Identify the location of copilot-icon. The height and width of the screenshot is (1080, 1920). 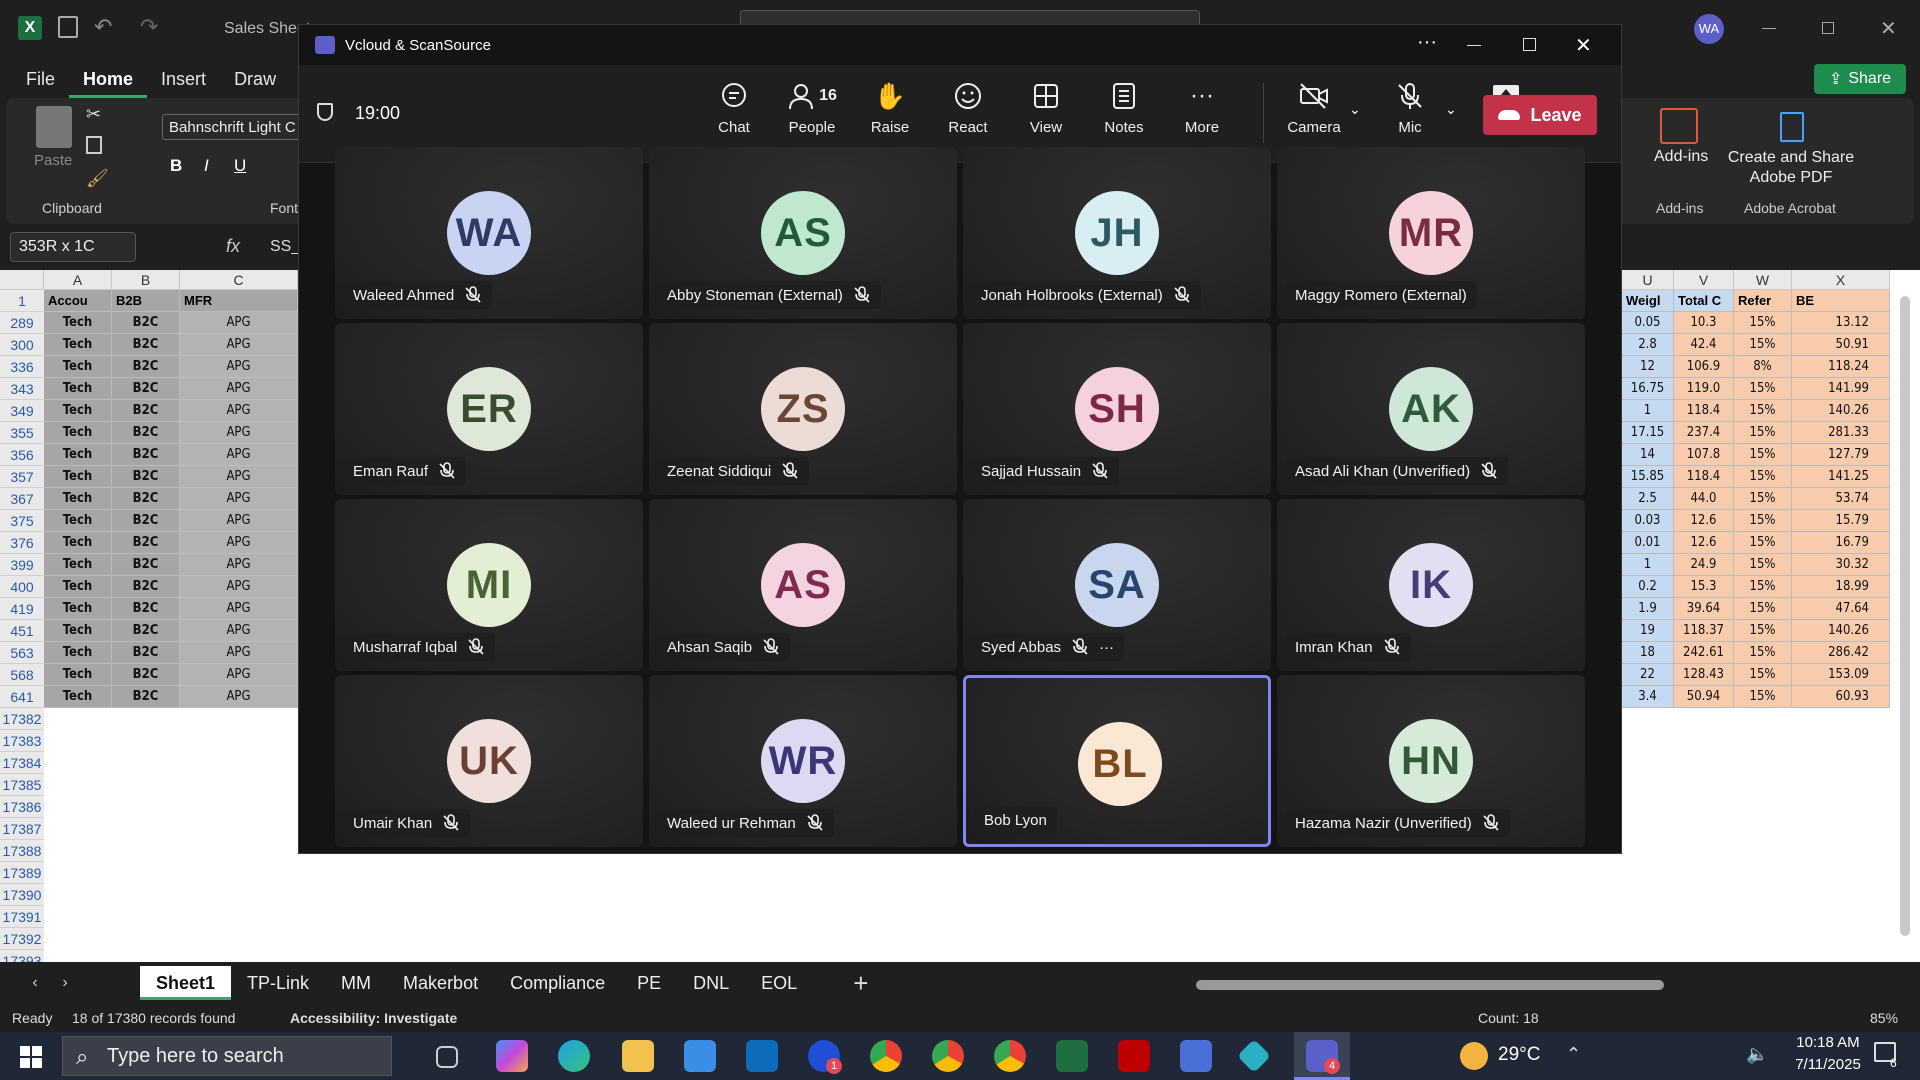
(512, 1056).